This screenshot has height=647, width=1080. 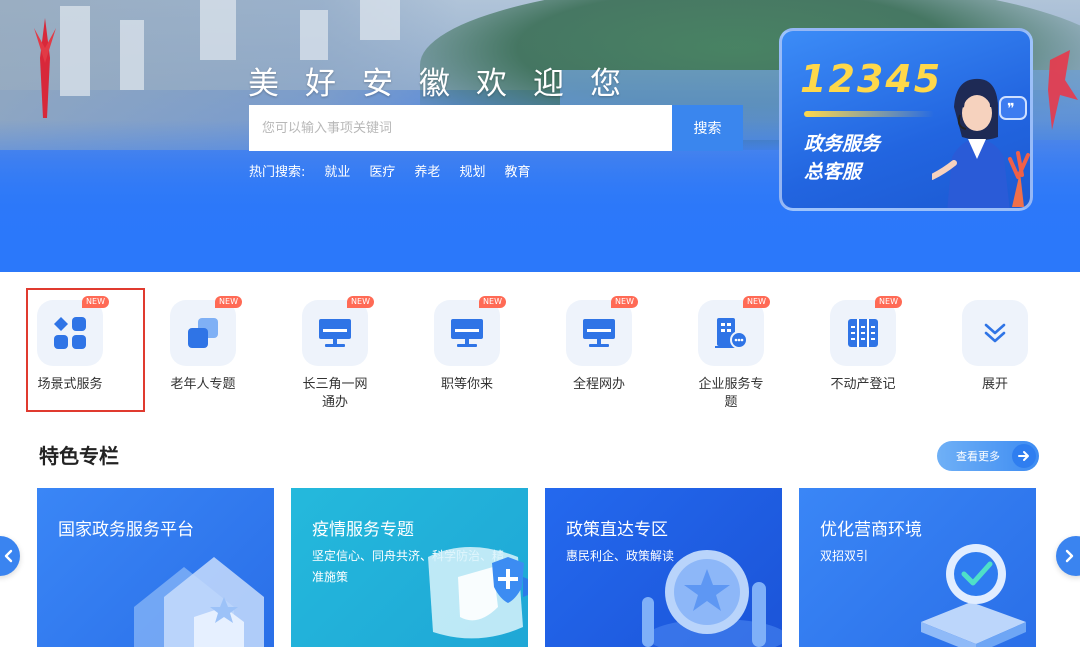 I want to click on service-jobs: NEW 职等你来, so click(x=467, y=345).